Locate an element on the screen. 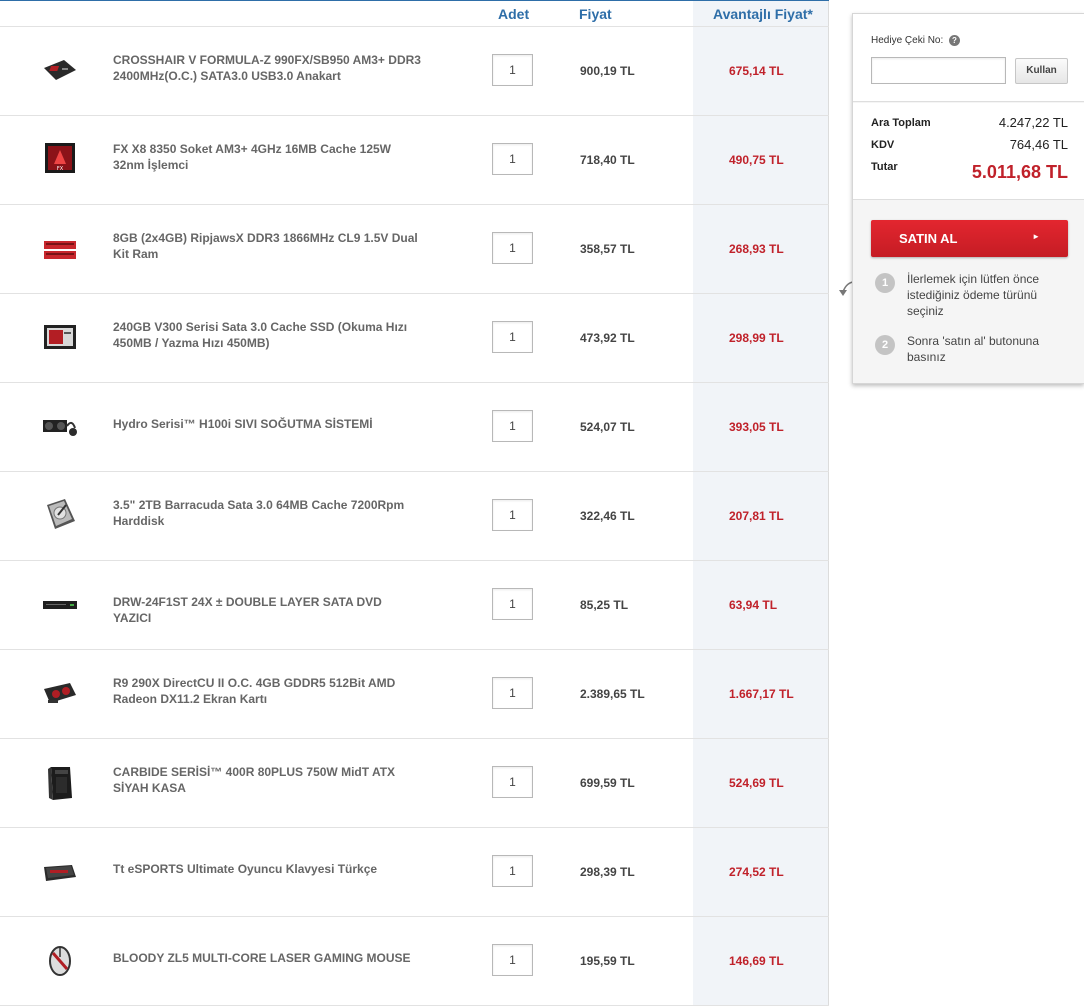 Image resolution: width=1084 pixels, height=1006 pixels. product-price: 85,25 TL is located at coordinates (604, 605).